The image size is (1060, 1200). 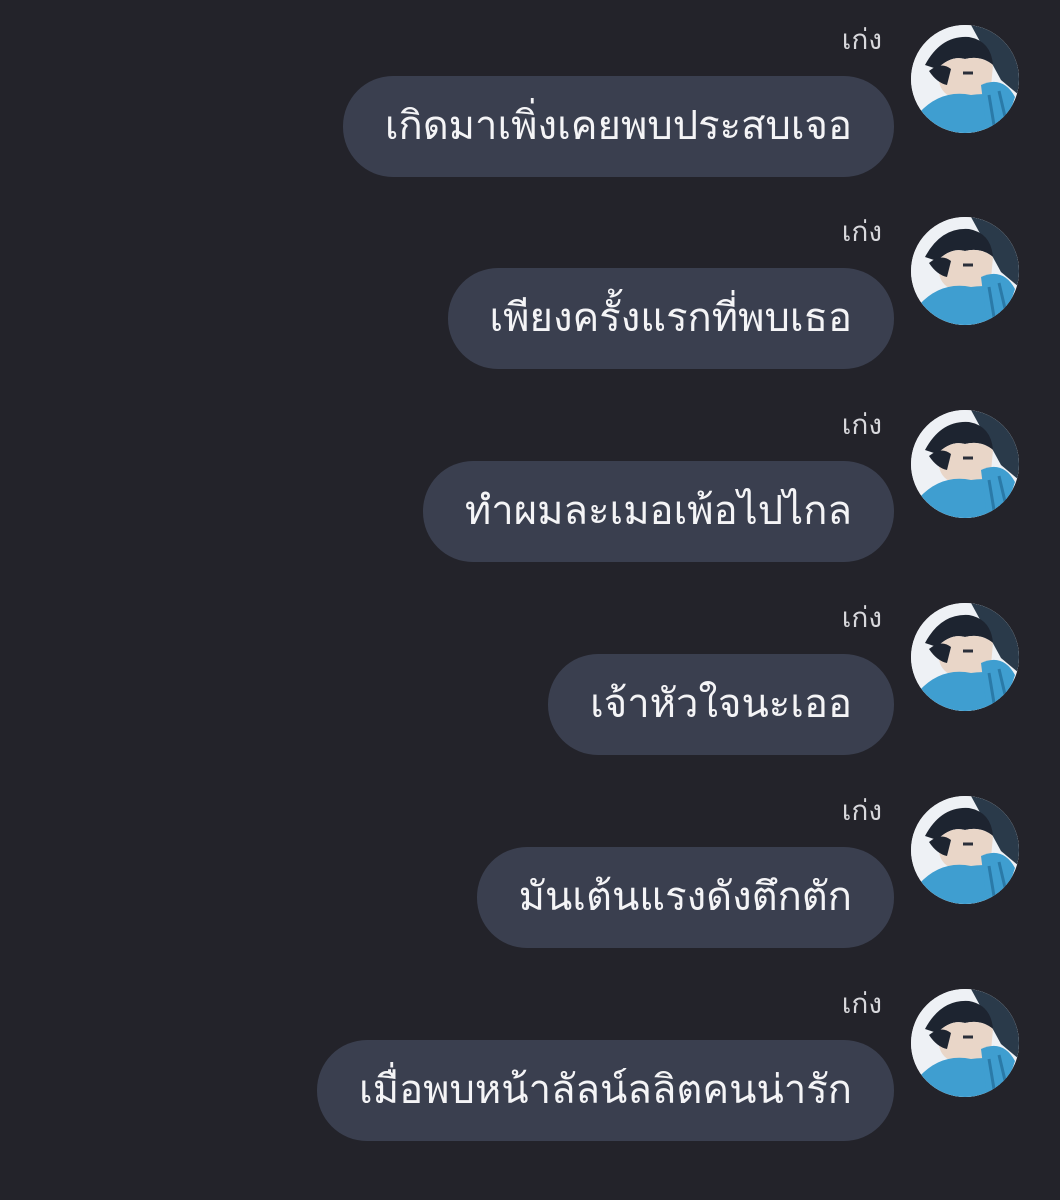 What do you see at coordinates (605, 1090) in the screenshot?
I see `message-bubble: เมื่อพบหน้าลัลน์ลลิตคนน่ารัก` at bounding box center [605, 1090].